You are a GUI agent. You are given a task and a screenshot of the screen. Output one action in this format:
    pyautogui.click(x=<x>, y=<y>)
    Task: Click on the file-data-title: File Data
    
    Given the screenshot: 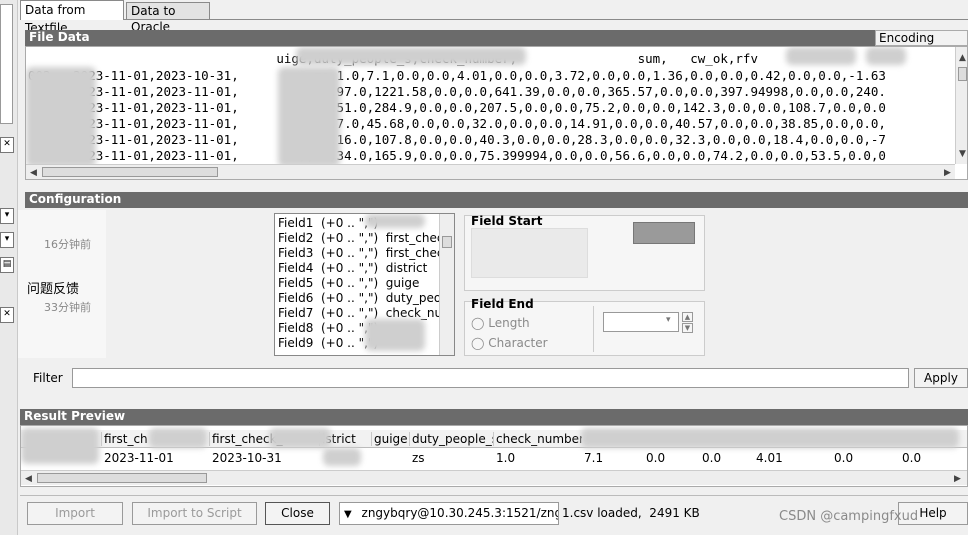 What is the action you would take?
    pyautogui.click(x=59, y=37)
    